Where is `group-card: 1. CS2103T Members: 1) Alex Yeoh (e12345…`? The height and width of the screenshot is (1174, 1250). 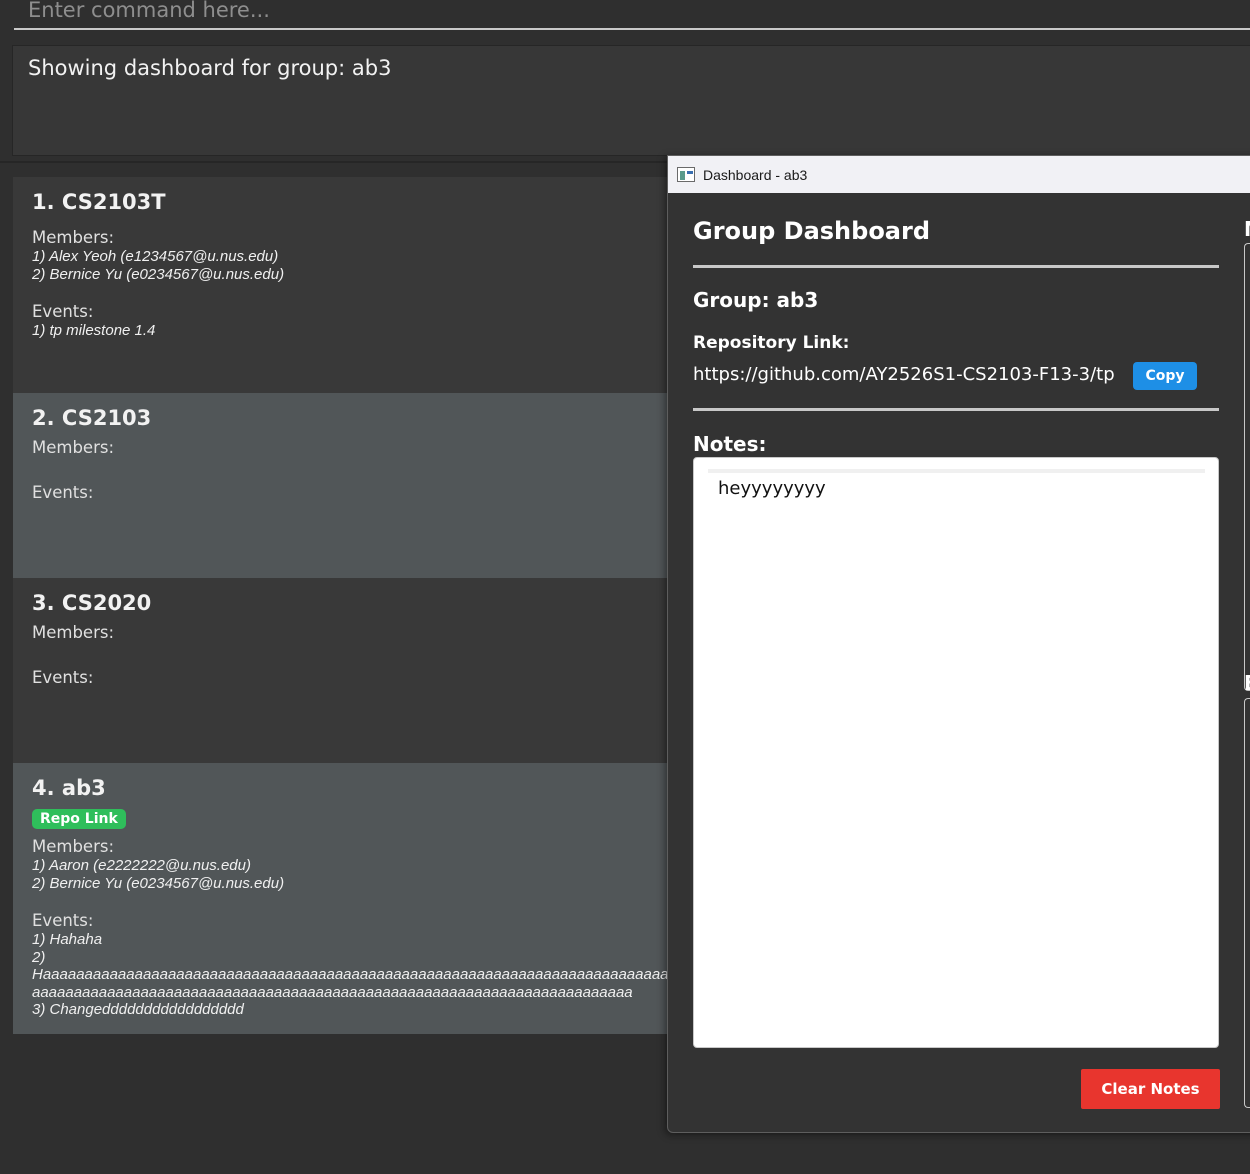
group-card: 1. CS2103T Members: 1) Alex Yeoh (e12345… is located at coordinates (340, 285).